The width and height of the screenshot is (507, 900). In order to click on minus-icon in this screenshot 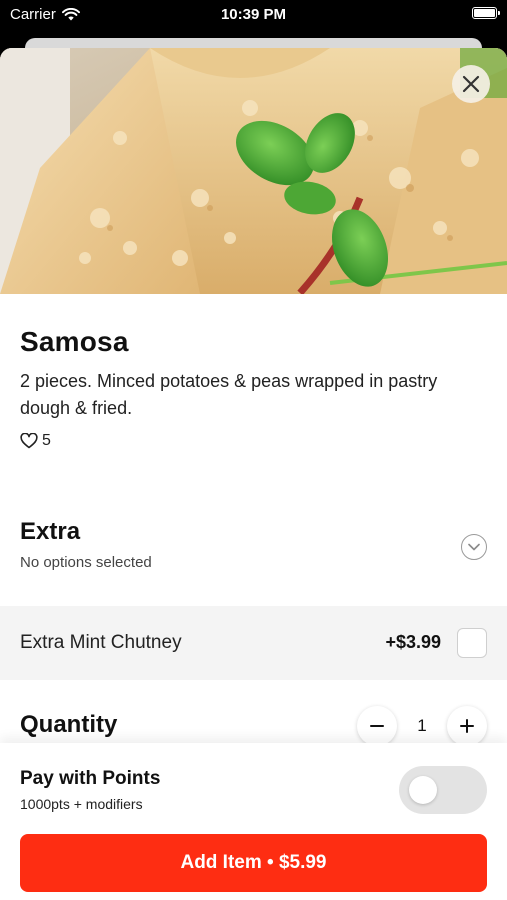, I will do `click(377, 726)`.